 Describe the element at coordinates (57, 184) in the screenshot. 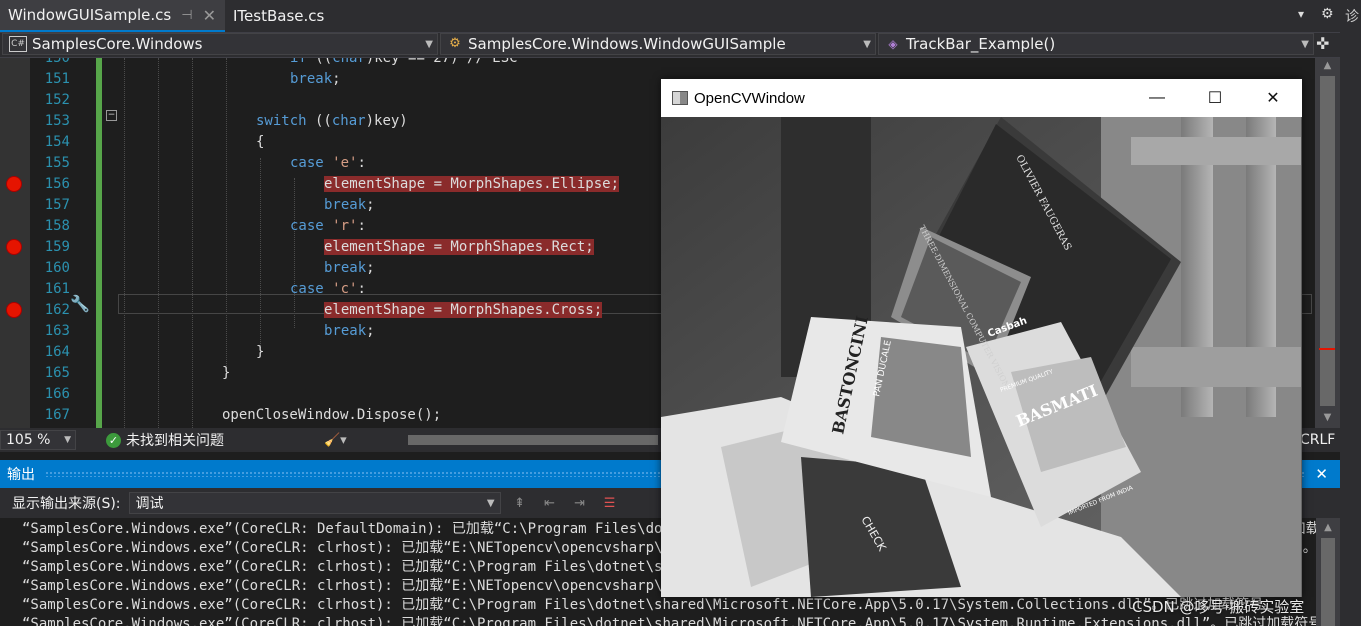

I see `line-number: 156` at that location.